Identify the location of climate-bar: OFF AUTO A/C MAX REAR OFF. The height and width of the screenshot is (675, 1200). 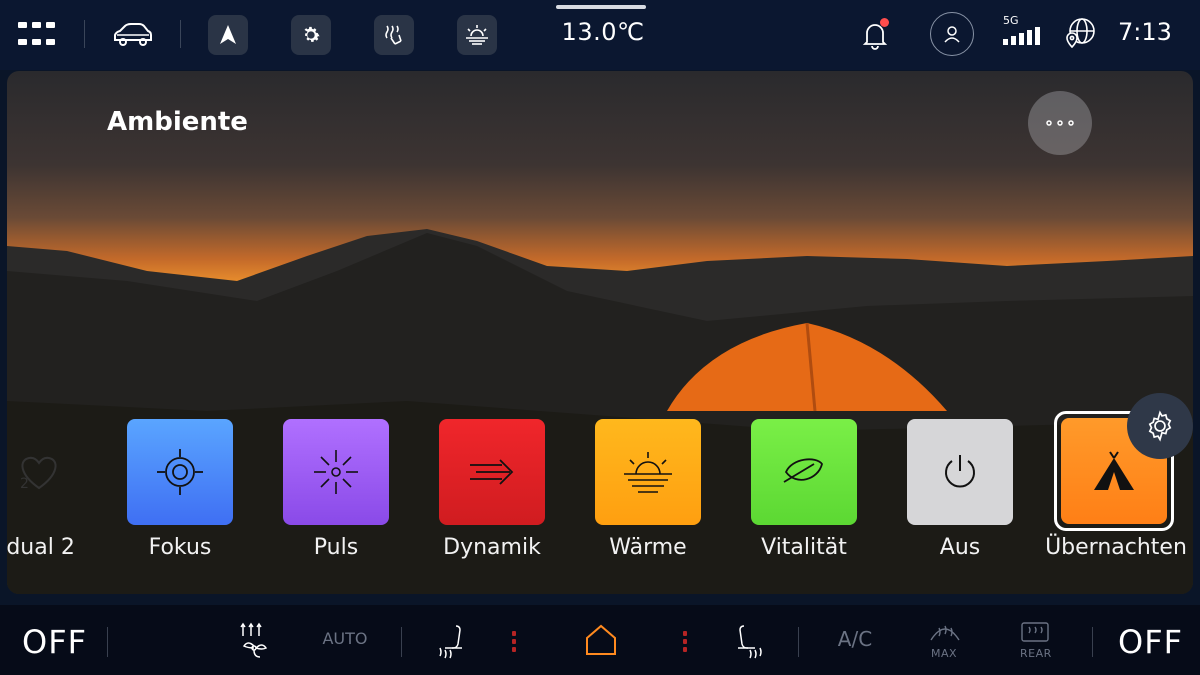
(600, 640).